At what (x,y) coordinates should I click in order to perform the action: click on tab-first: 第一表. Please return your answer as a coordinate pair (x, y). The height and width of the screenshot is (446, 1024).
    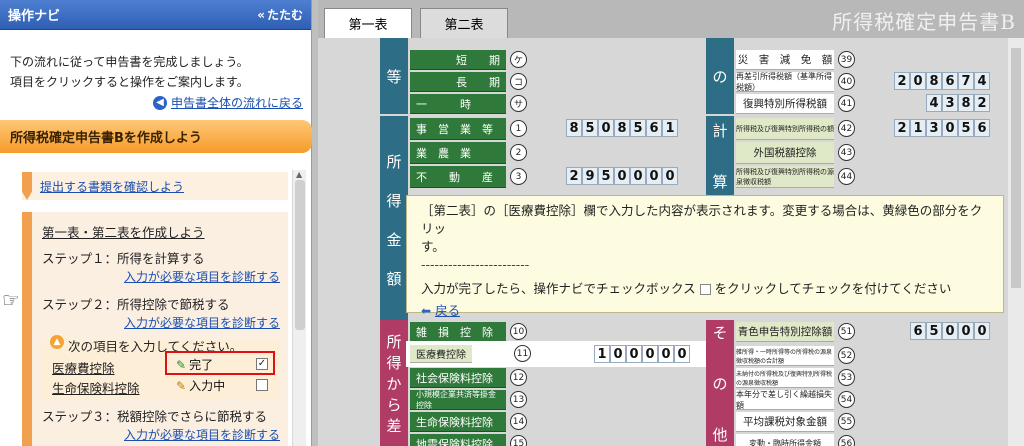
    Looking at the image, I should click on (368, 23).